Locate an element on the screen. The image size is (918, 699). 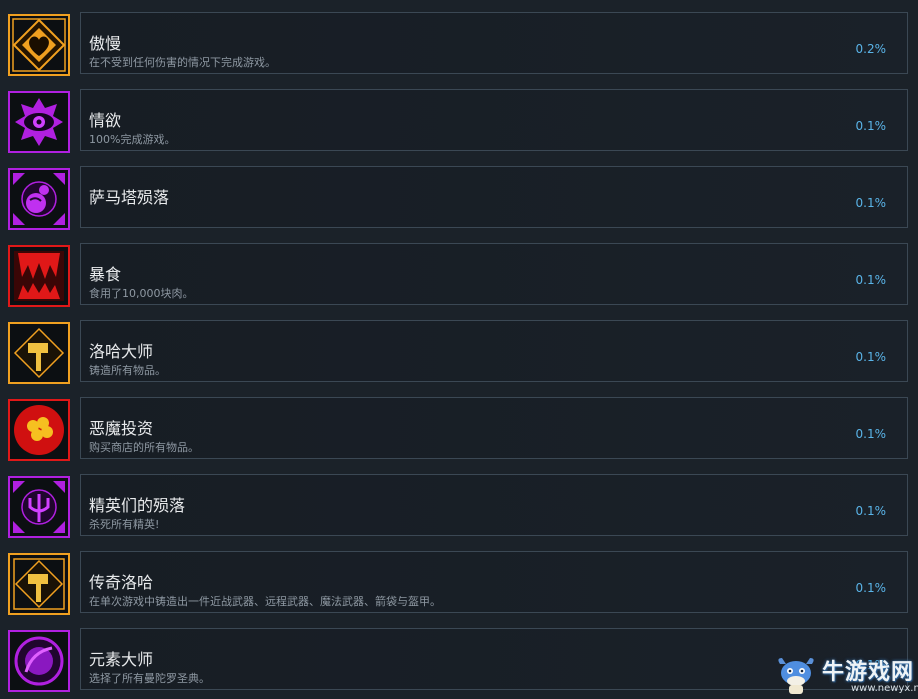
watermark-name: 牛游戏网 is located at coordinates (868, 672).